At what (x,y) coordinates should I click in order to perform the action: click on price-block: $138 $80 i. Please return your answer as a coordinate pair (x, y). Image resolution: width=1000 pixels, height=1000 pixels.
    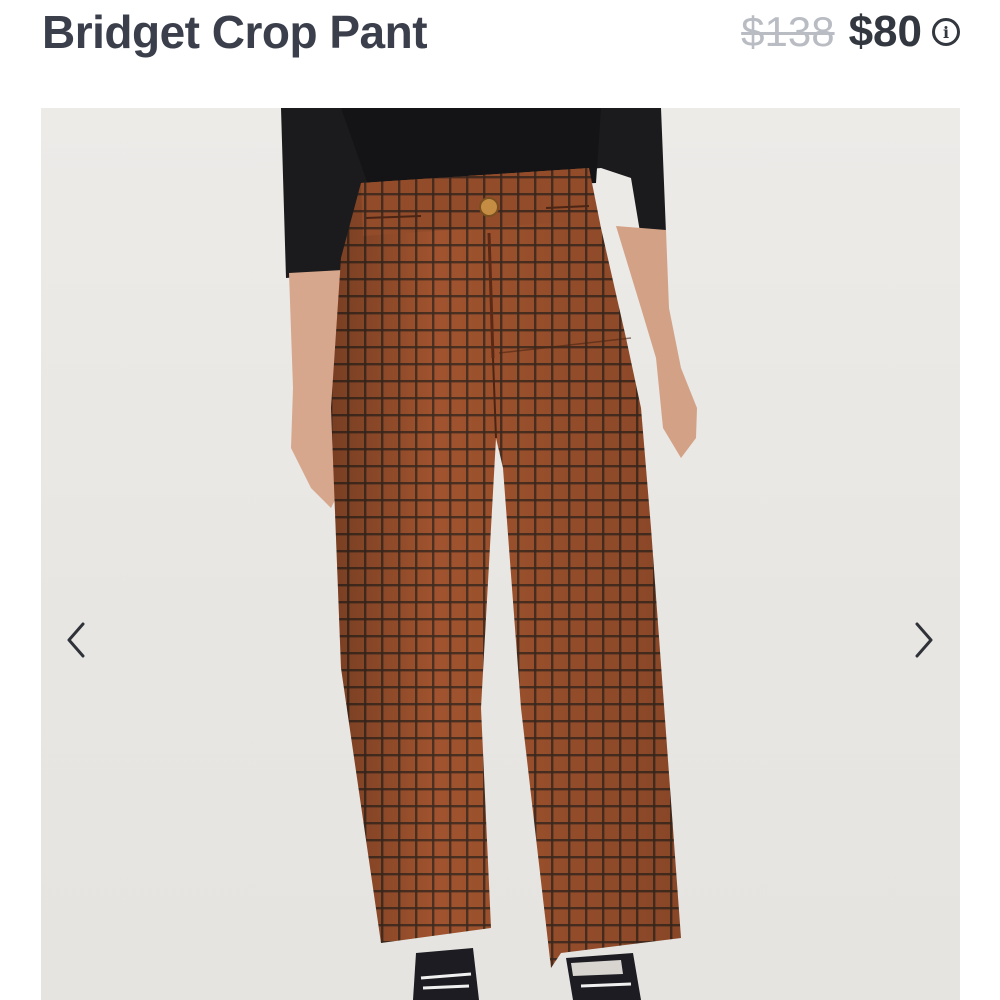
    Looking at the image, I should click on (850, 32).